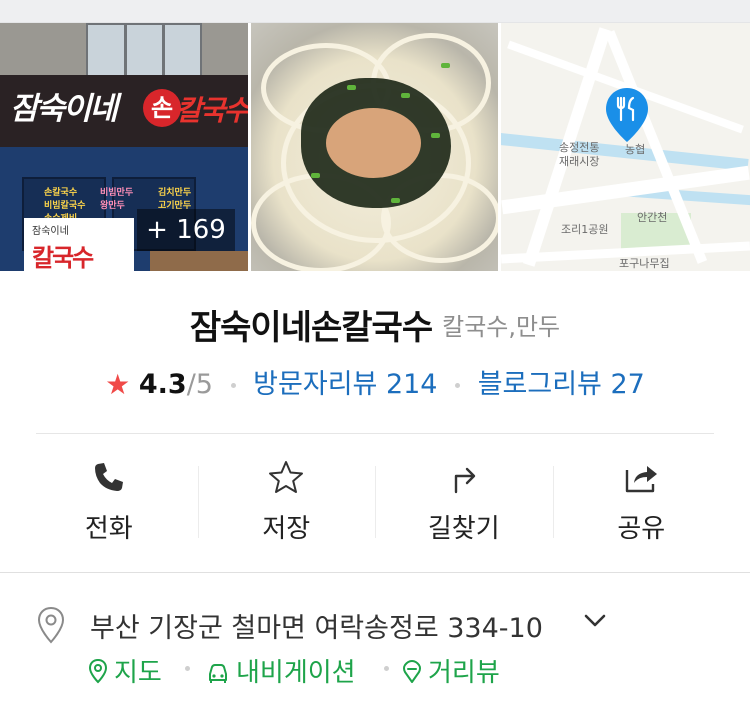  Describe the element at coordinates (124, 111) in the screenshot. I see `storefront-signboard: 잠숙이네 손 칼국수` at that location.